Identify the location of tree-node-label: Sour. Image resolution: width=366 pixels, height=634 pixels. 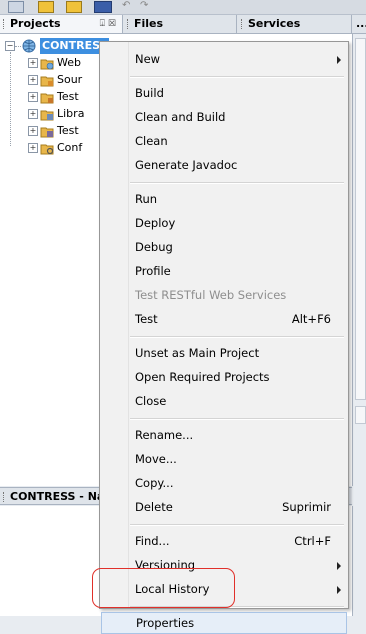
(70, 79).